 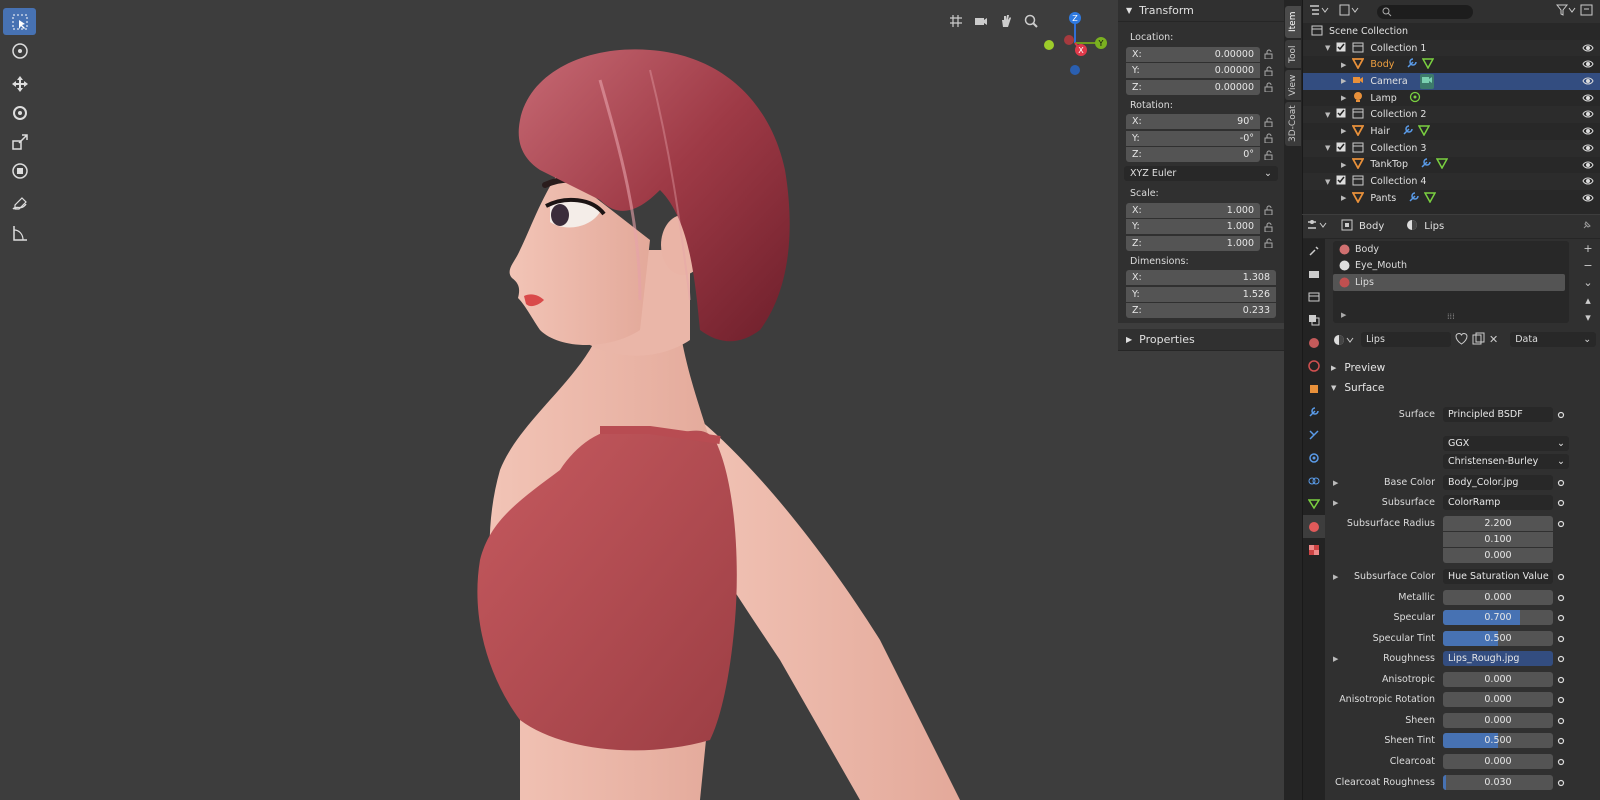 What do you see at coordinates (19, 83) in the screenshot?
I see `move-icon` at bounding box center [19, 83].